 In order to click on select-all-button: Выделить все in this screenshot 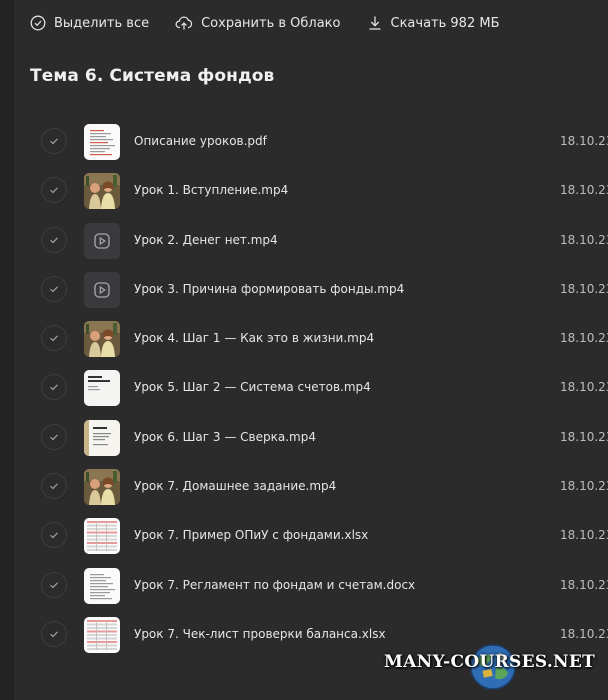, I will do `click(89, 23)`.